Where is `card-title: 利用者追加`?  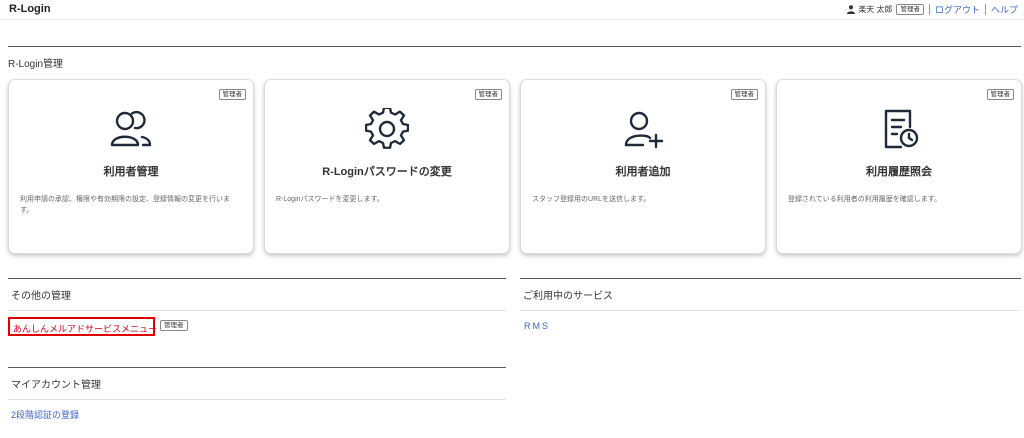
card-title: 利用者追加 is located at coordinates (643, 172).